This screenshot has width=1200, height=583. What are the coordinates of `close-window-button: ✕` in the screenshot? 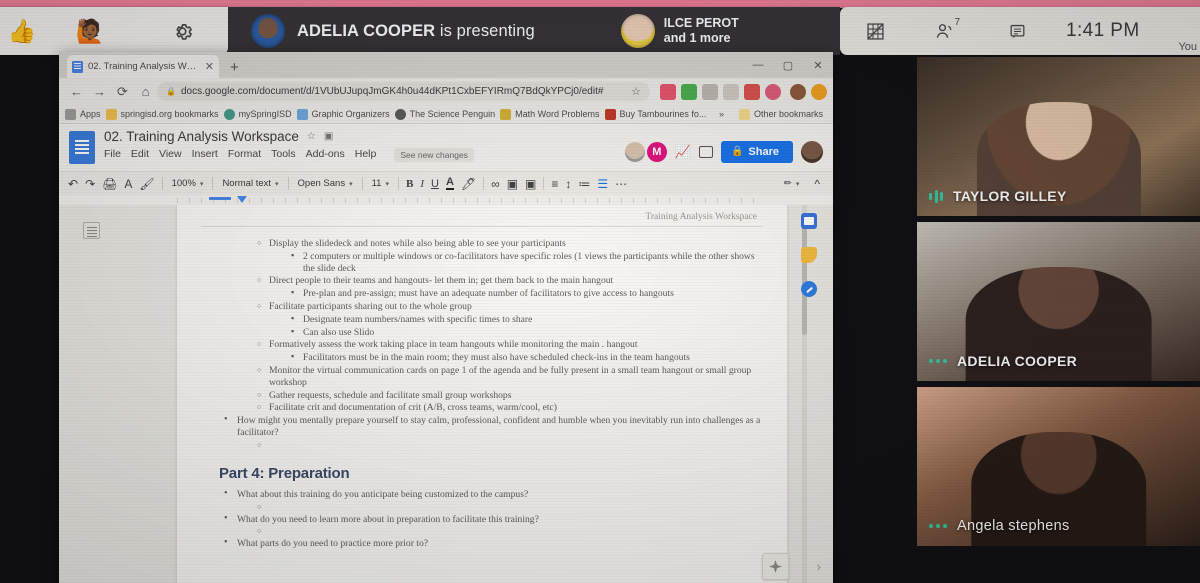 It's located at (818, 65).